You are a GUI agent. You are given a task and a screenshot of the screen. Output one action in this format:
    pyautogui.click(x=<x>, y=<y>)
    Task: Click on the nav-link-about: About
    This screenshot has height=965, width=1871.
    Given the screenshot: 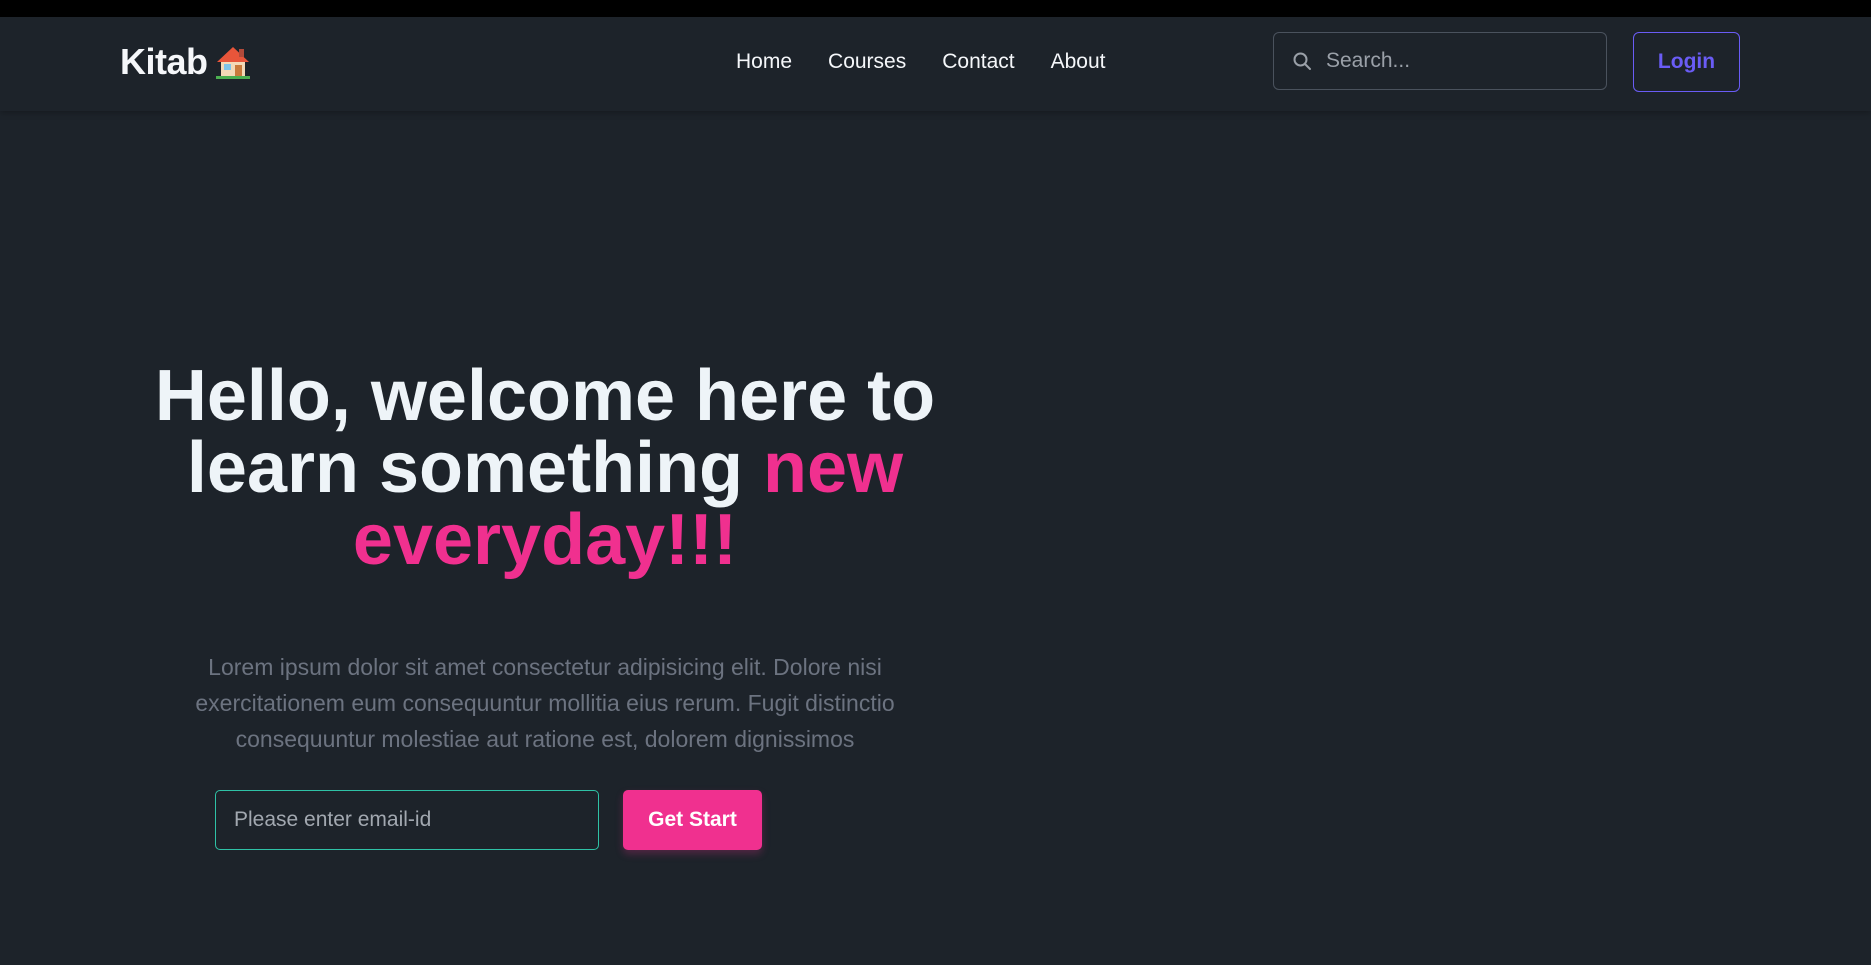 What is the action you would take?
    pyautogui.click(x=1078, y=62)
    